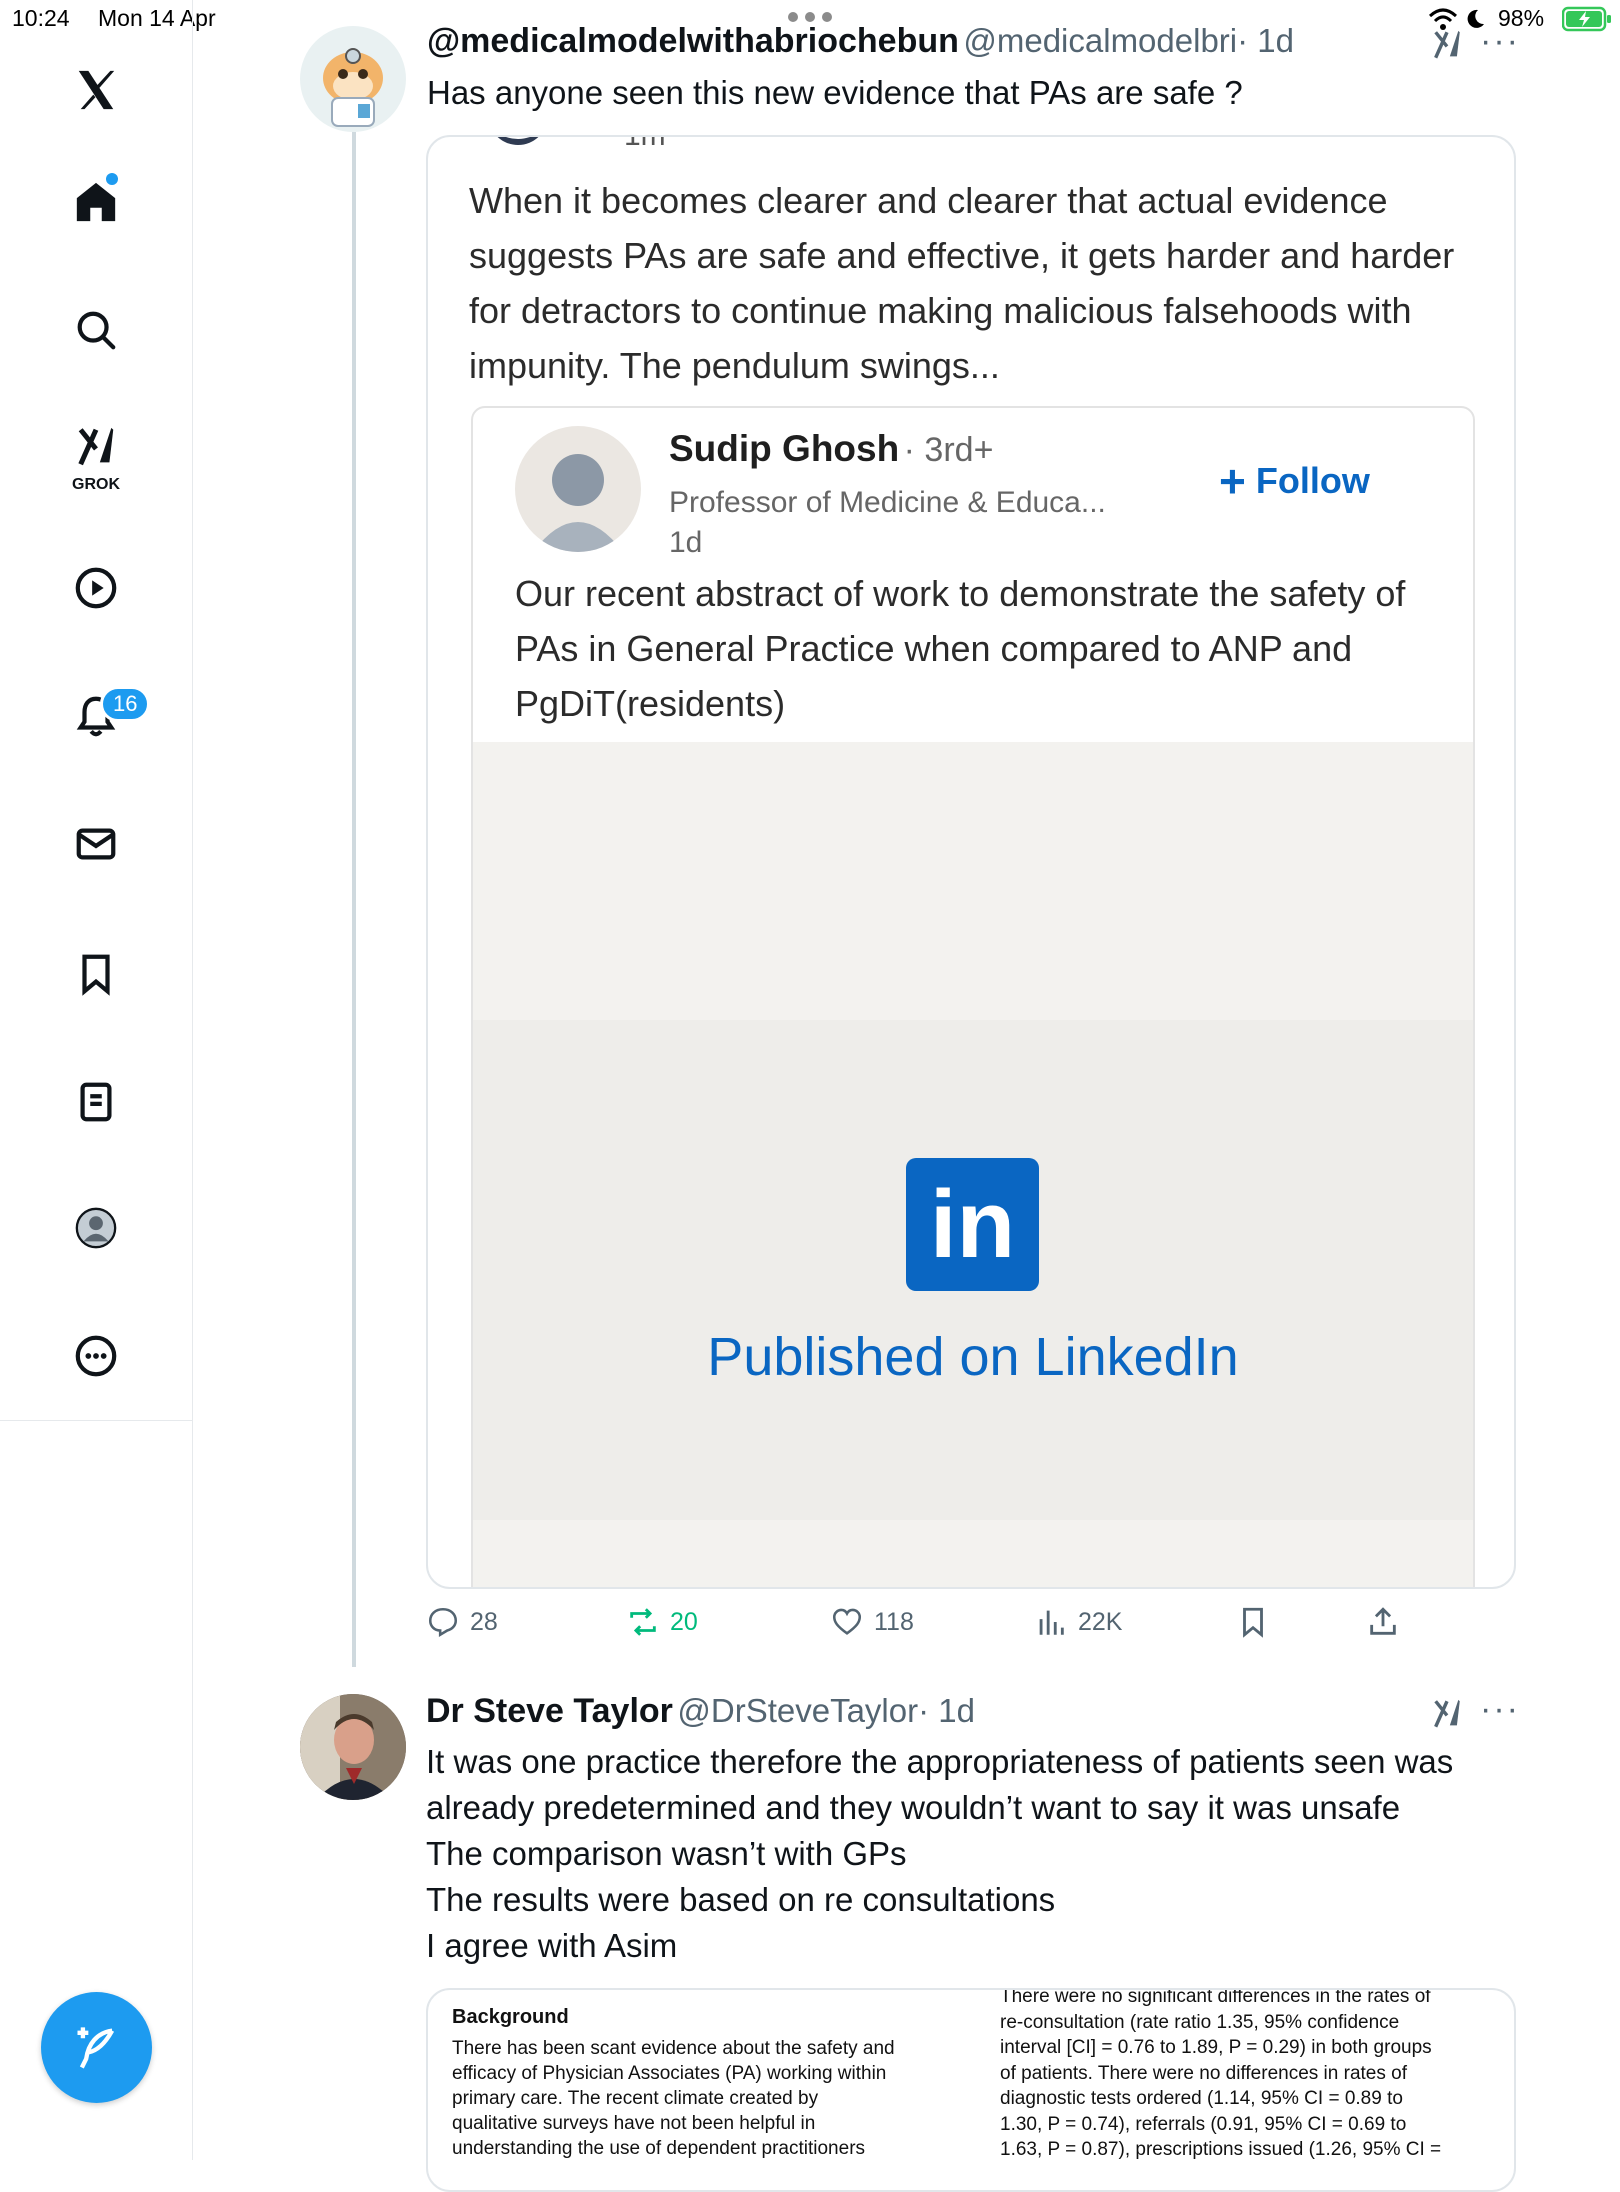  I want to click on tweet1-display-name: @medicalmodelwithabriochebun, so click(693, 41).